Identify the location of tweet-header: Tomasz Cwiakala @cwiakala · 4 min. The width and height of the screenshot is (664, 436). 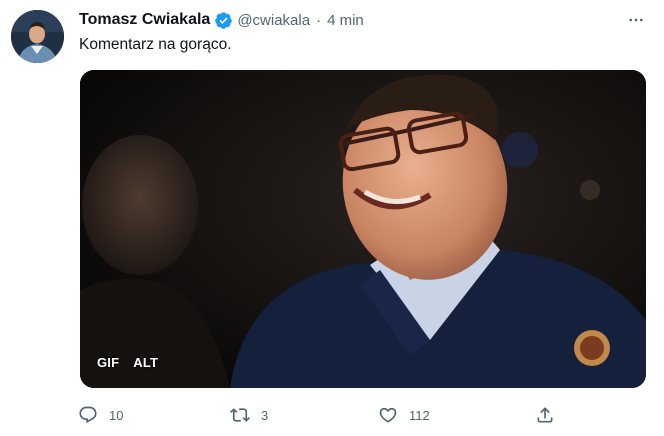
(221, 20).